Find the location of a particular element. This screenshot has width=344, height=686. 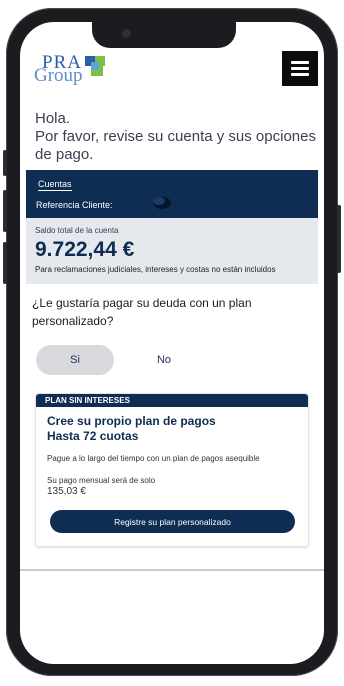

account-bar: Cuentas Referencia Cliente: is located at coordinates (172, 194).